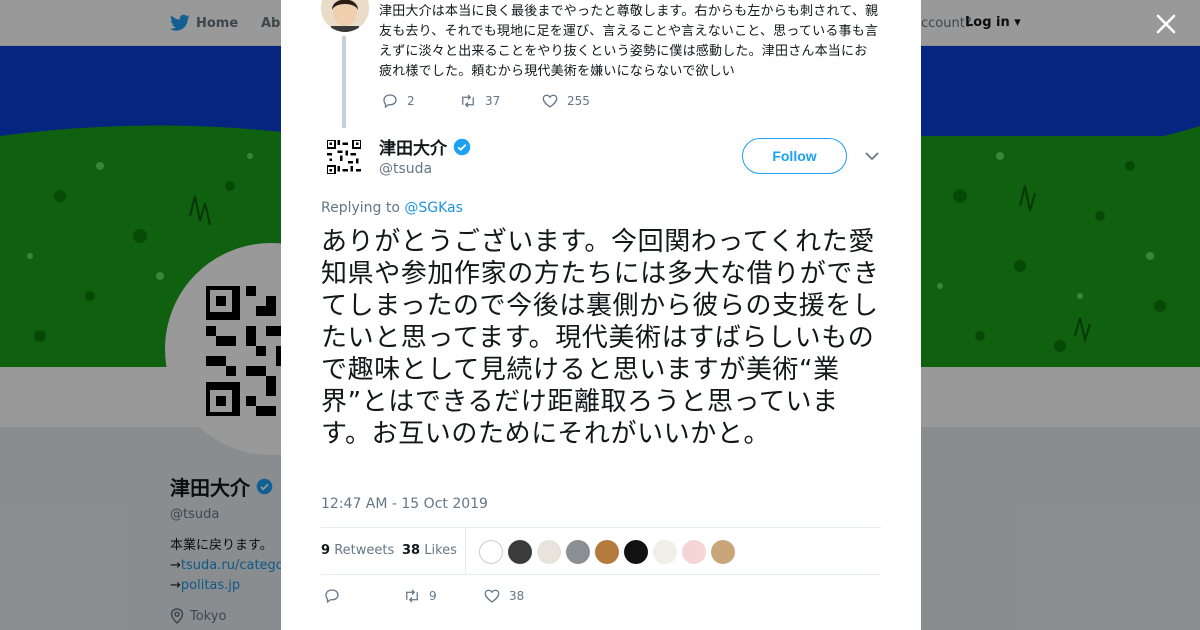  What do you see at coordinates (344, 82) in the screenshot?
I see `thread-connector-line` at bounding box center [344, 82].